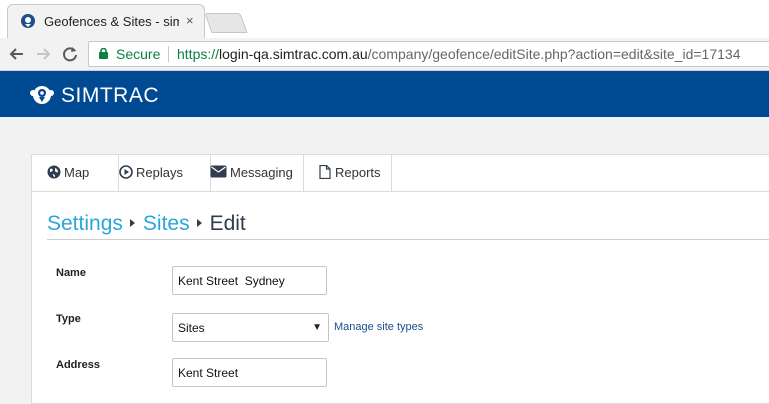 This screenshot has height=404, width=769. I want to click on browser-tab: Geofences & Sites - simTRAC ×, so click(106, 21).